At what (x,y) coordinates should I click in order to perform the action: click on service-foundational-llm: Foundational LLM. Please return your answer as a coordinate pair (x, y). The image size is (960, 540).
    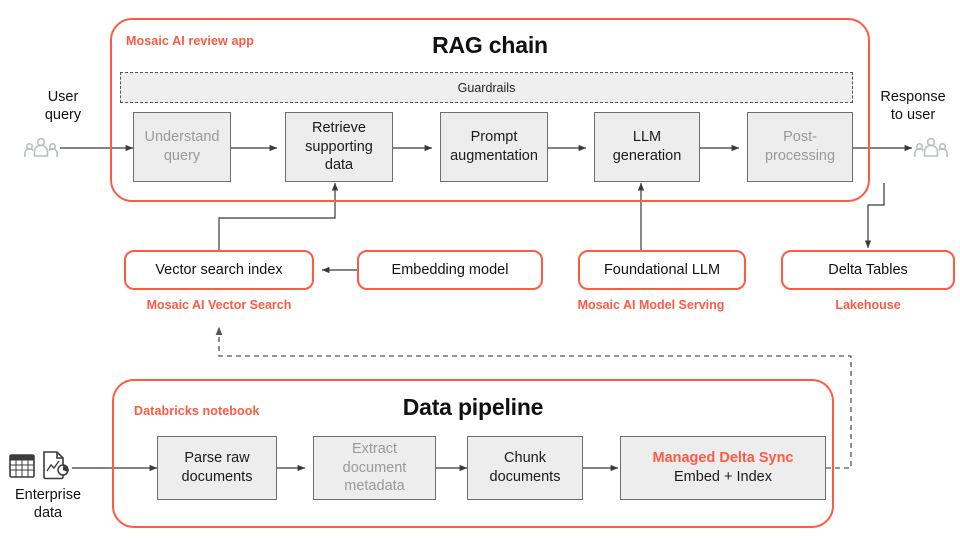
    Looking at the image, I should click on (662, 270).